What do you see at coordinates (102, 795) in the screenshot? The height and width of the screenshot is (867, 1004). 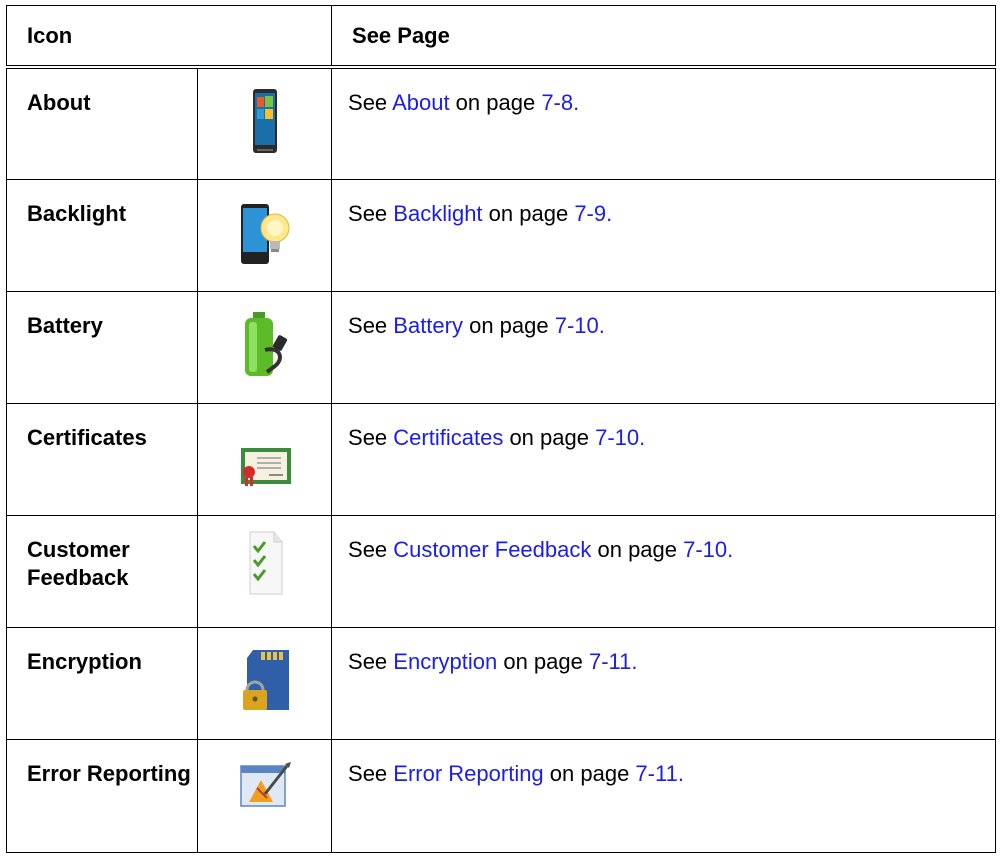 I see `row-name-error-reporting: Error Reporting` at bounding box center [102, 795].